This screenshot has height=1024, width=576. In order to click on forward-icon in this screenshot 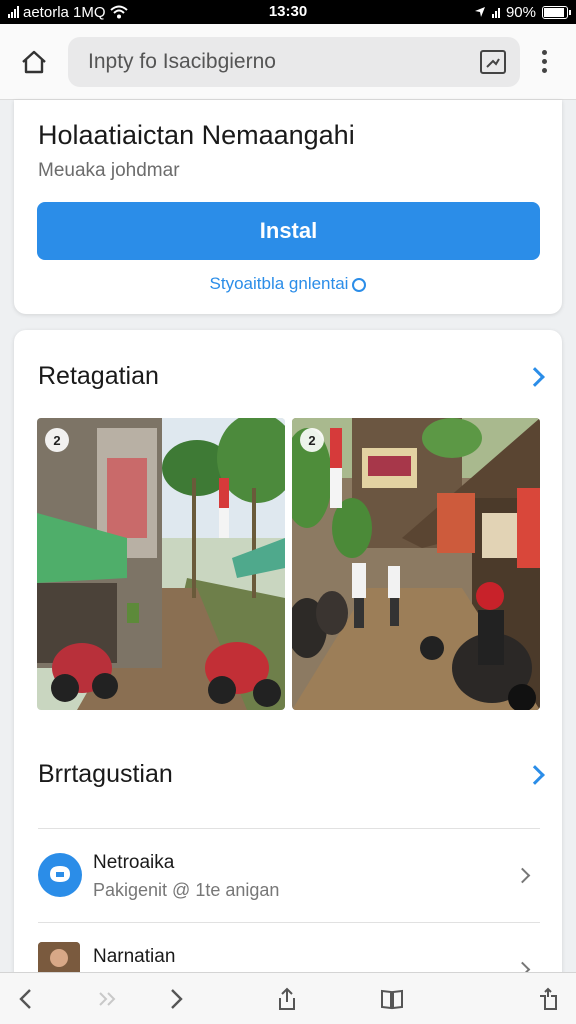, I will do `click(176, 999)`.